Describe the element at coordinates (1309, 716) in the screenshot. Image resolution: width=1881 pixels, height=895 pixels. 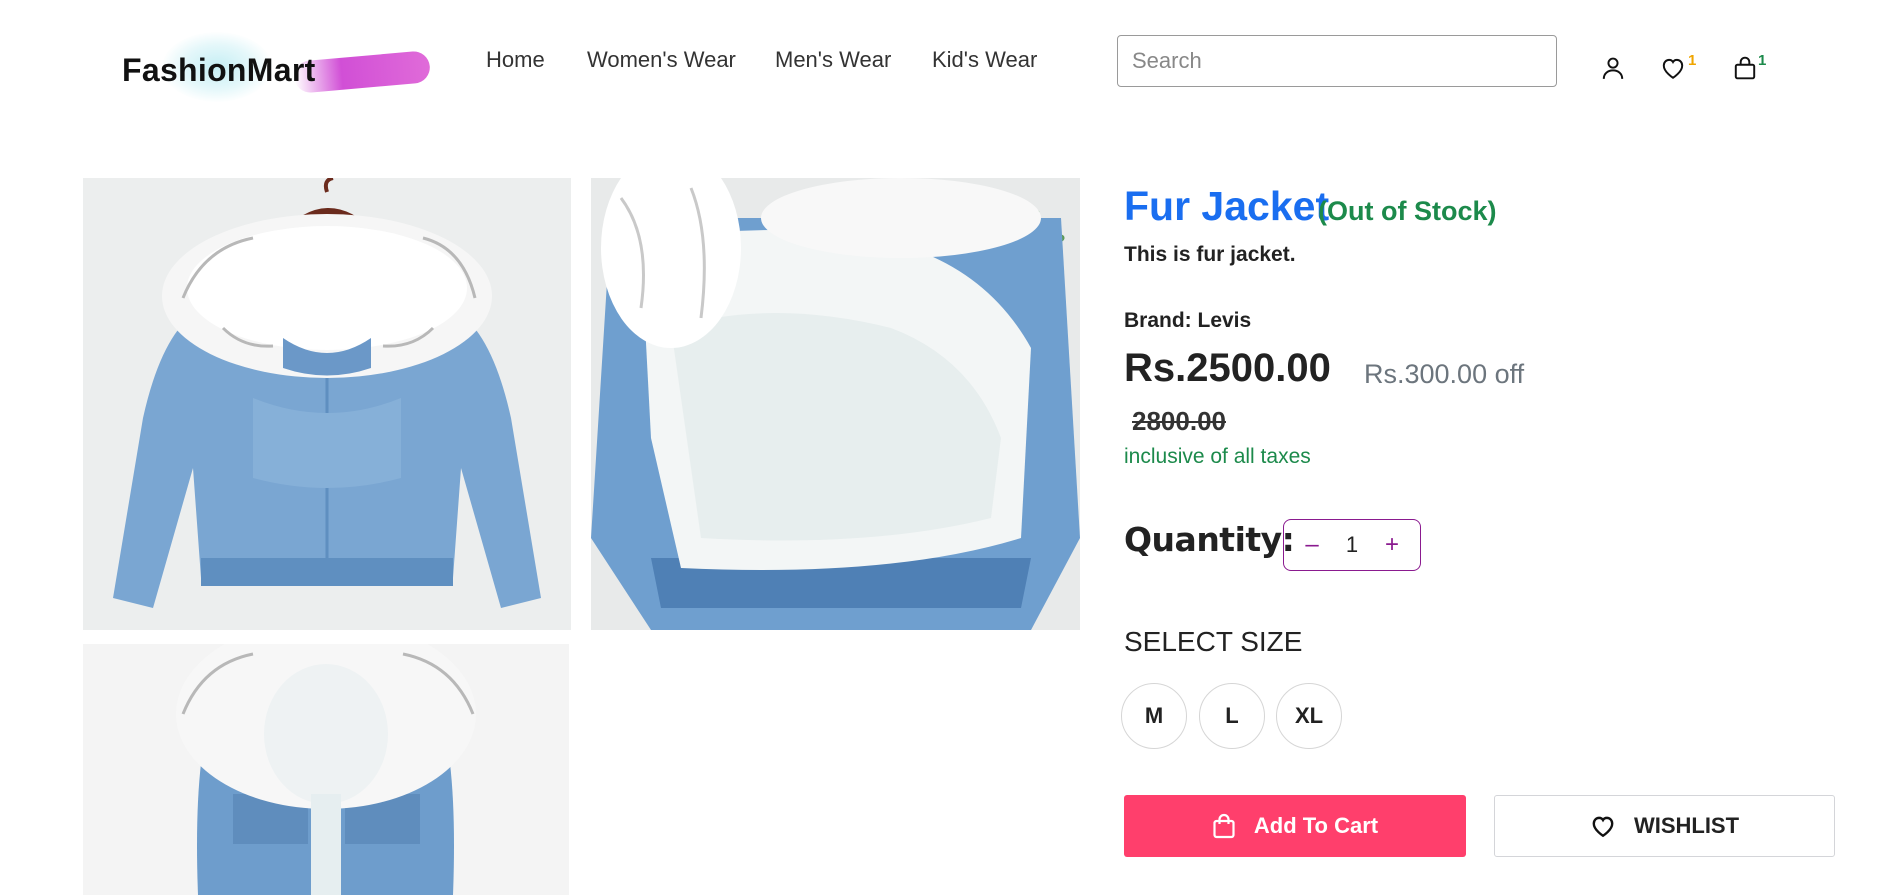
I see `size-option-xl: XL` at that location.